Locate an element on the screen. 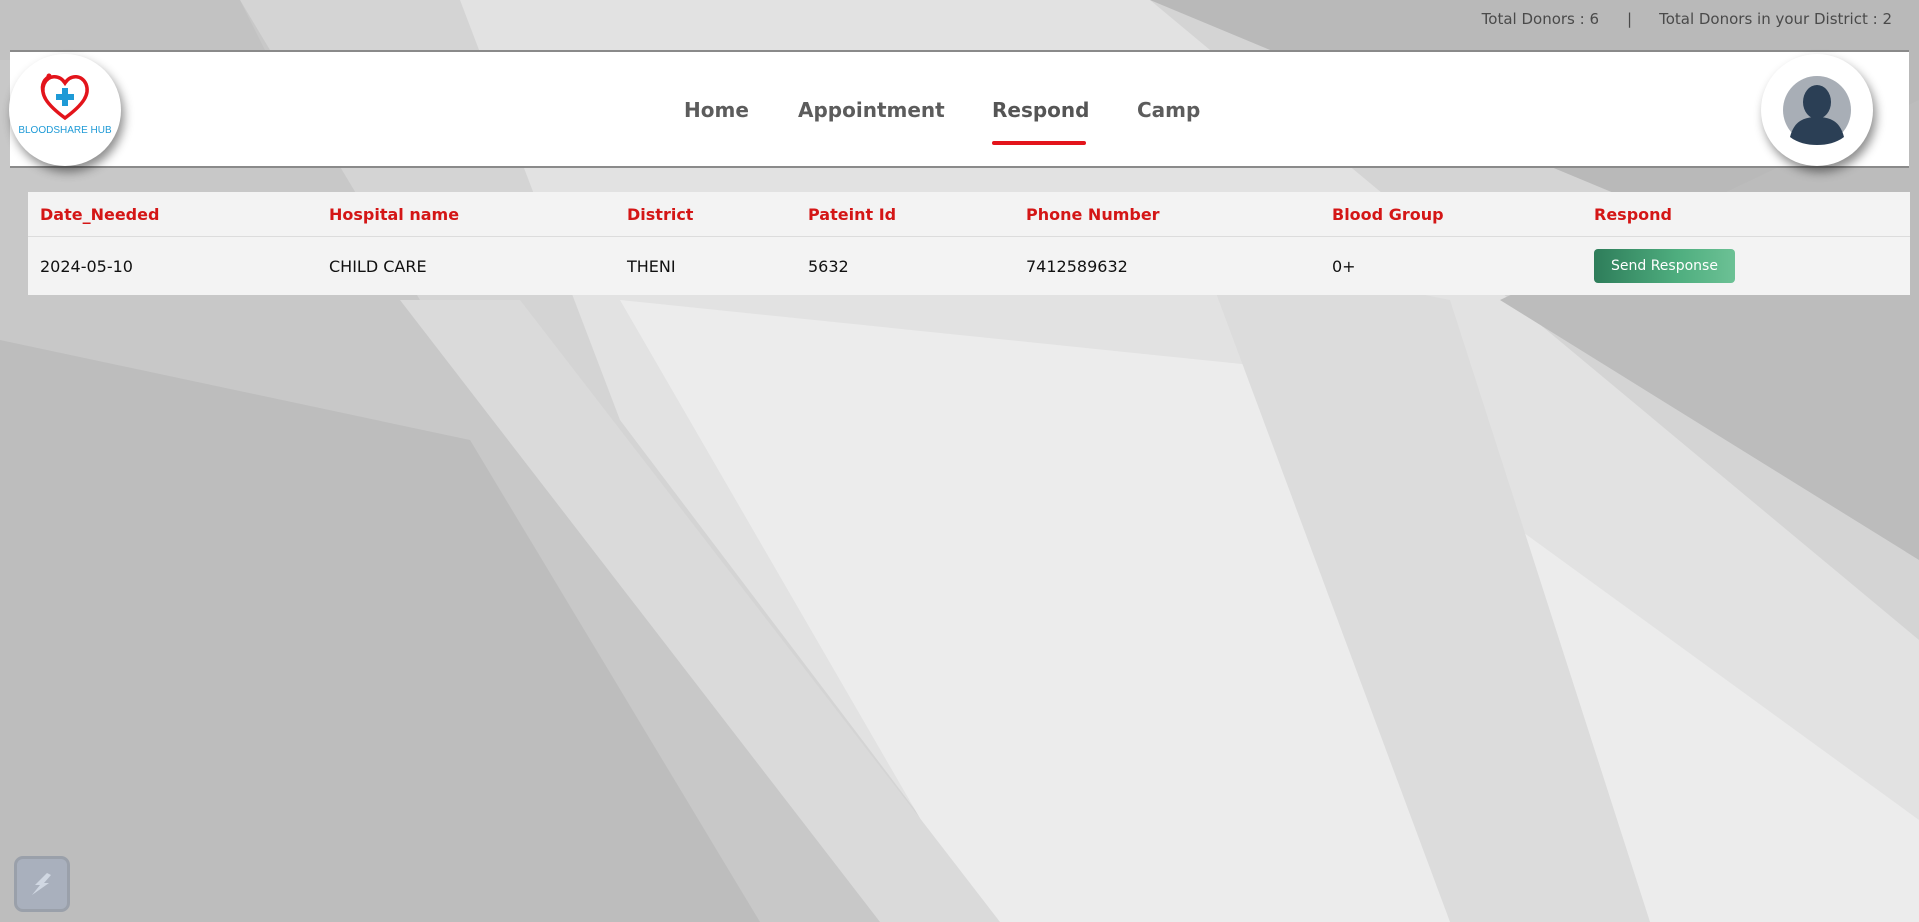  nav-respond: Respond is located at coordinates (1040, 110).